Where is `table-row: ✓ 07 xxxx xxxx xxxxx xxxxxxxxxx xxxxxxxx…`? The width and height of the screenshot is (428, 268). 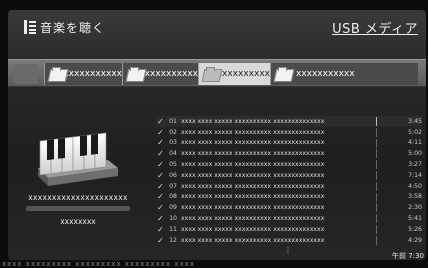 table-row: ✓ 07 xxxx xxxx xxxxx xxxxxxxxxx xxxxxxxx… is located at coordinates (289, 186).